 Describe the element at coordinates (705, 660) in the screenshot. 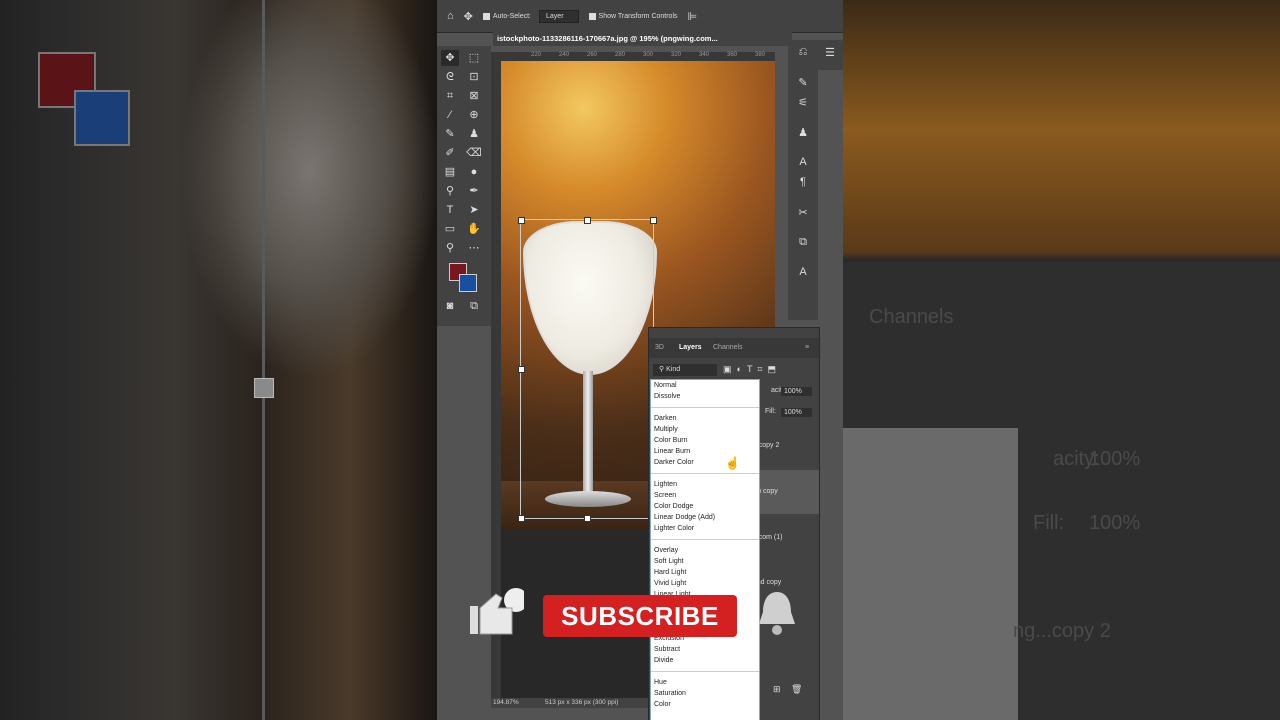

I see `blend-mode-divide: Divide` at that location.